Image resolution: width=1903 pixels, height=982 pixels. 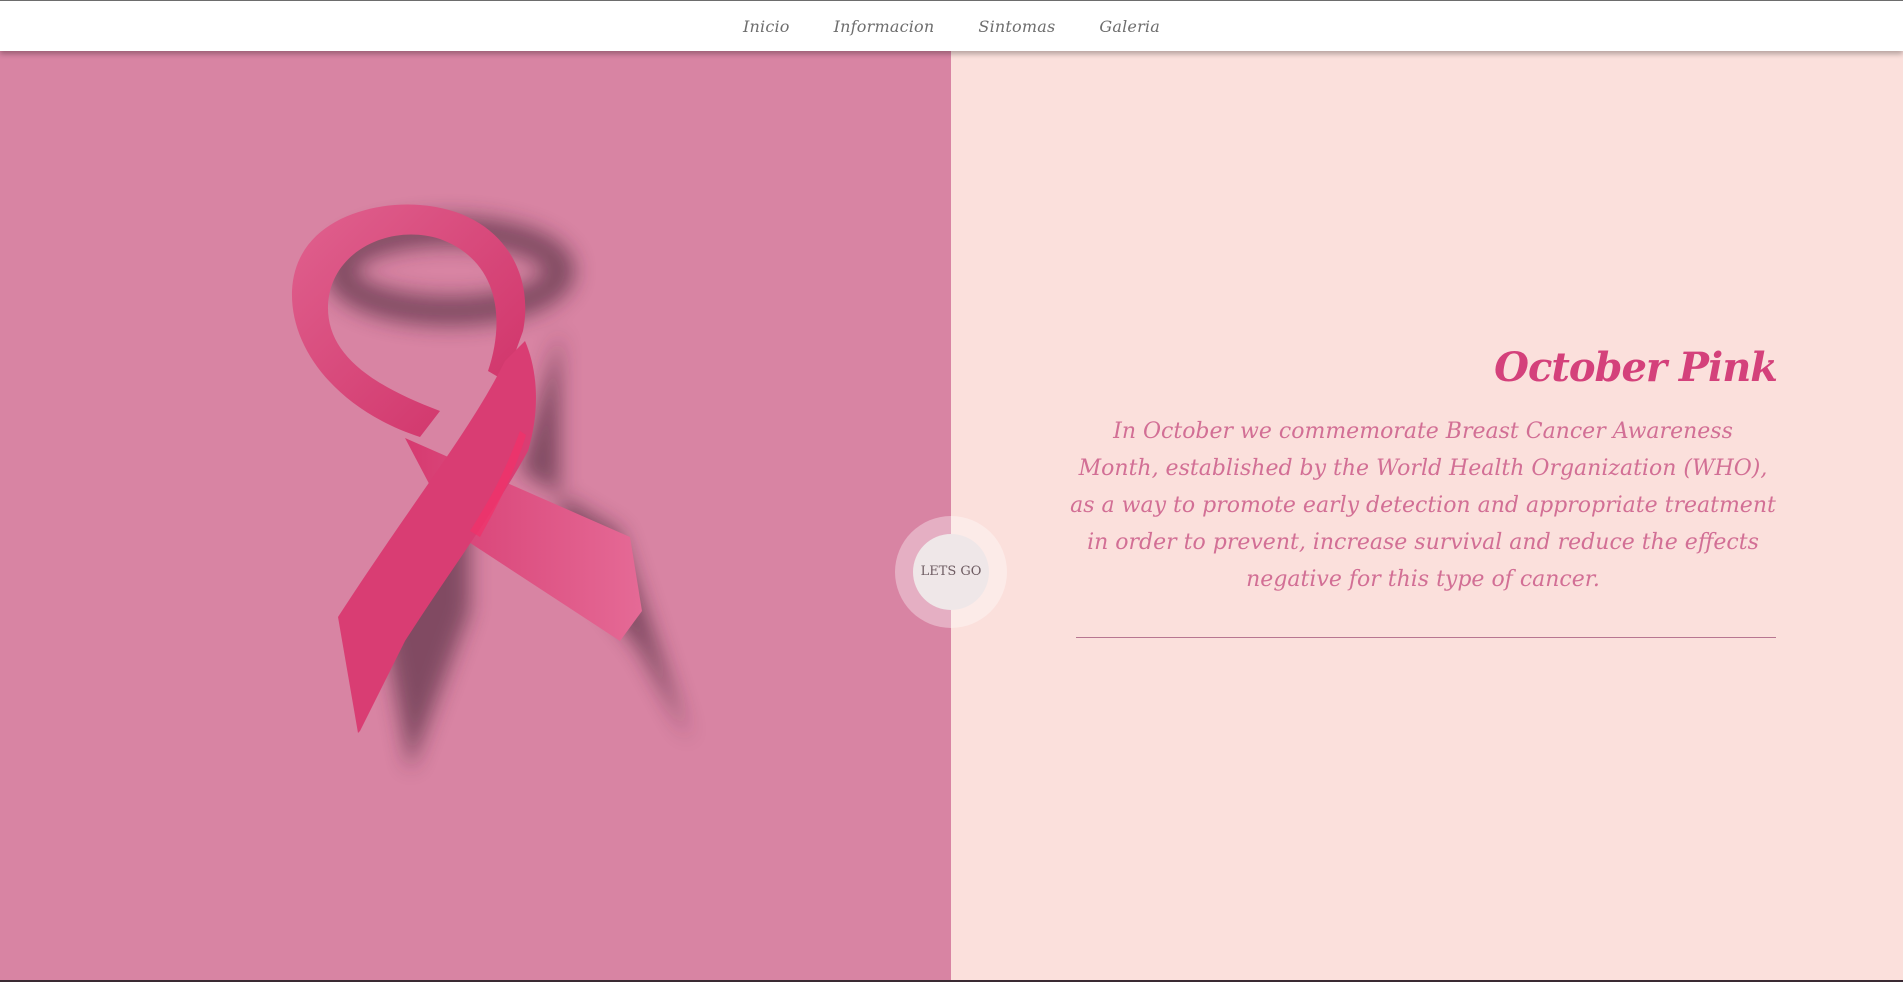 I want to click on lets-go-button: LETS GO, so click(x=951, y=572).